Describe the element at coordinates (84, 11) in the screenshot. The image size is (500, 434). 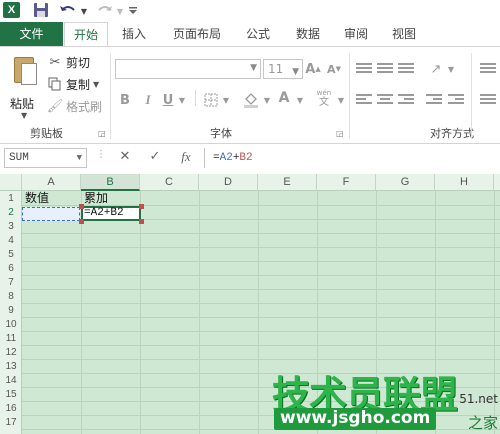
I see `undo-dropdown-icon: ▼` at that location.